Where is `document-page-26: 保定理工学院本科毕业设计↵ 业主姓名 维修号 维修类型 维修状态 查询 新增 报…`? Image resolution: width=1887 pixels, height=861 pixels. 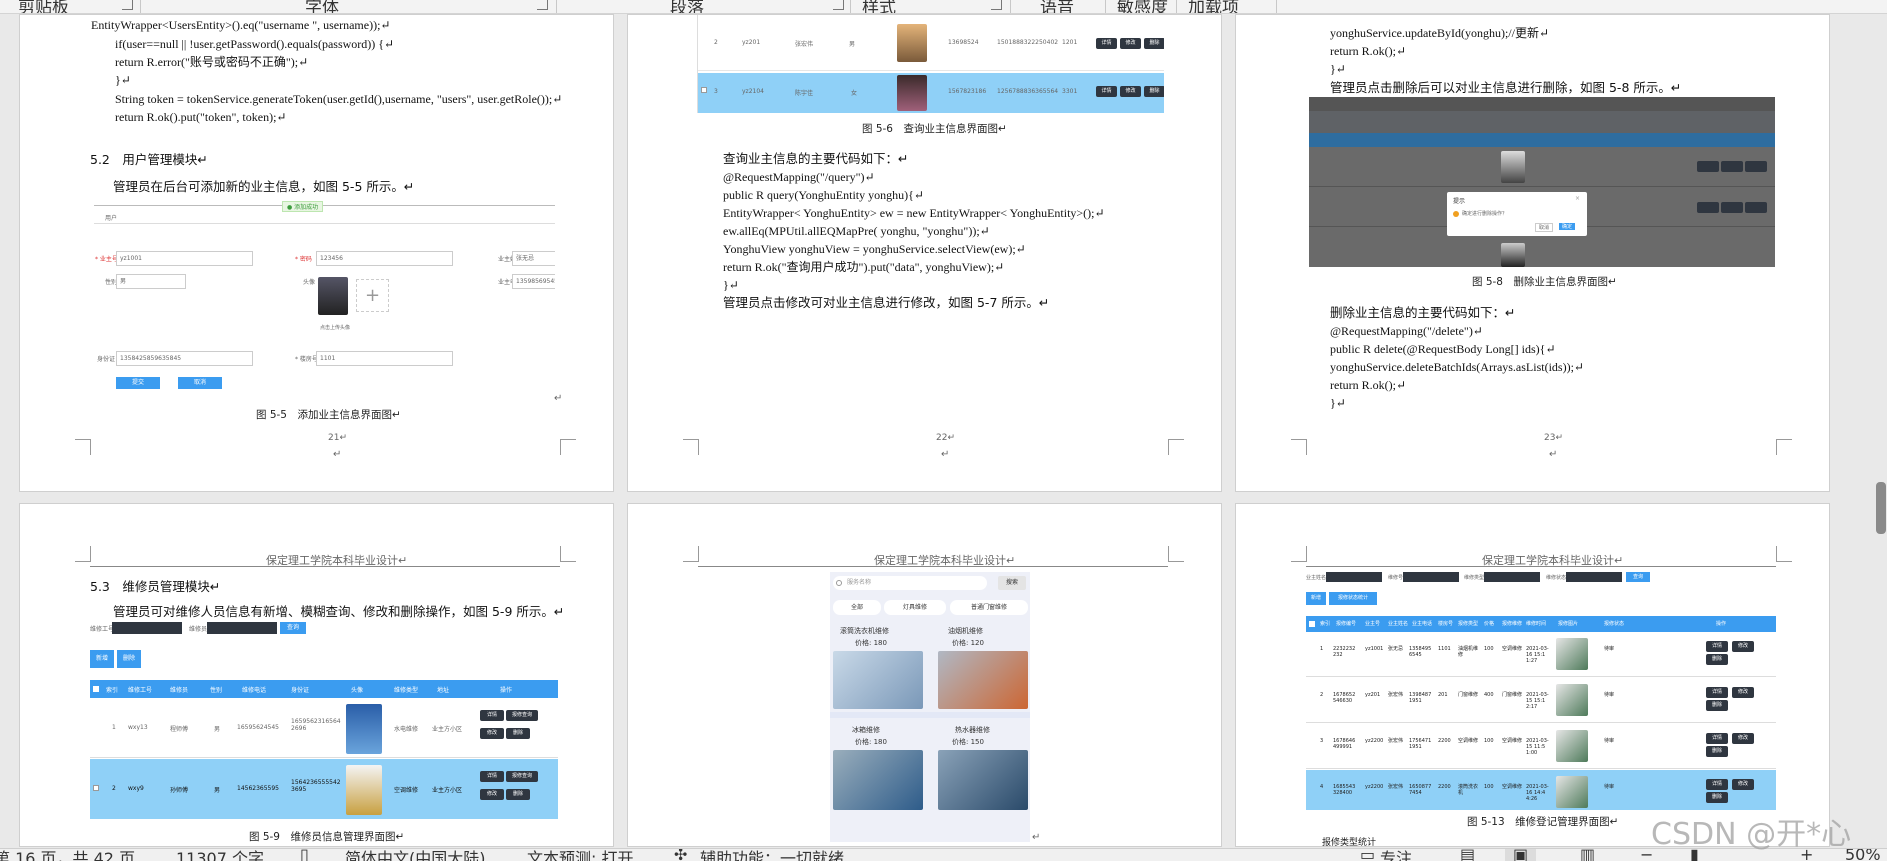 document-page-26: 保定理工学院本科毕业设计↵ 业主姓名 维修号 维修类型 维修状态 查询 新增 报… is located at coordinates (1532, 675).